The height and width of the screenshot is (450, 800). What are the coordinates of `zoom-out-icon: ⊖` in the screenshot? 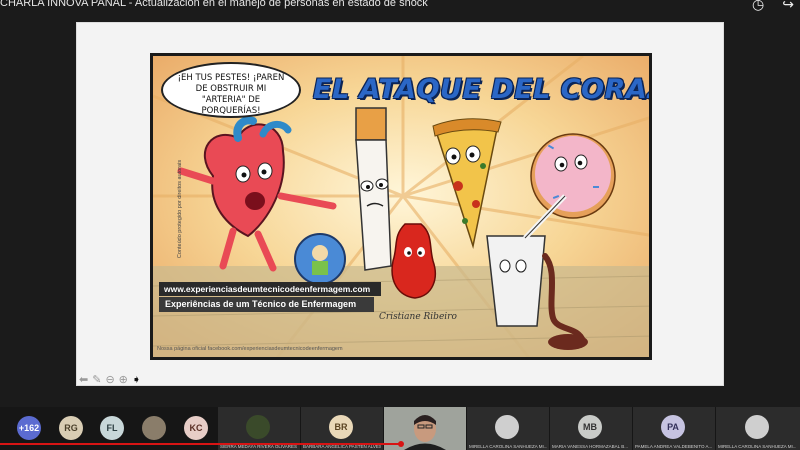 It's located at (109, 380).